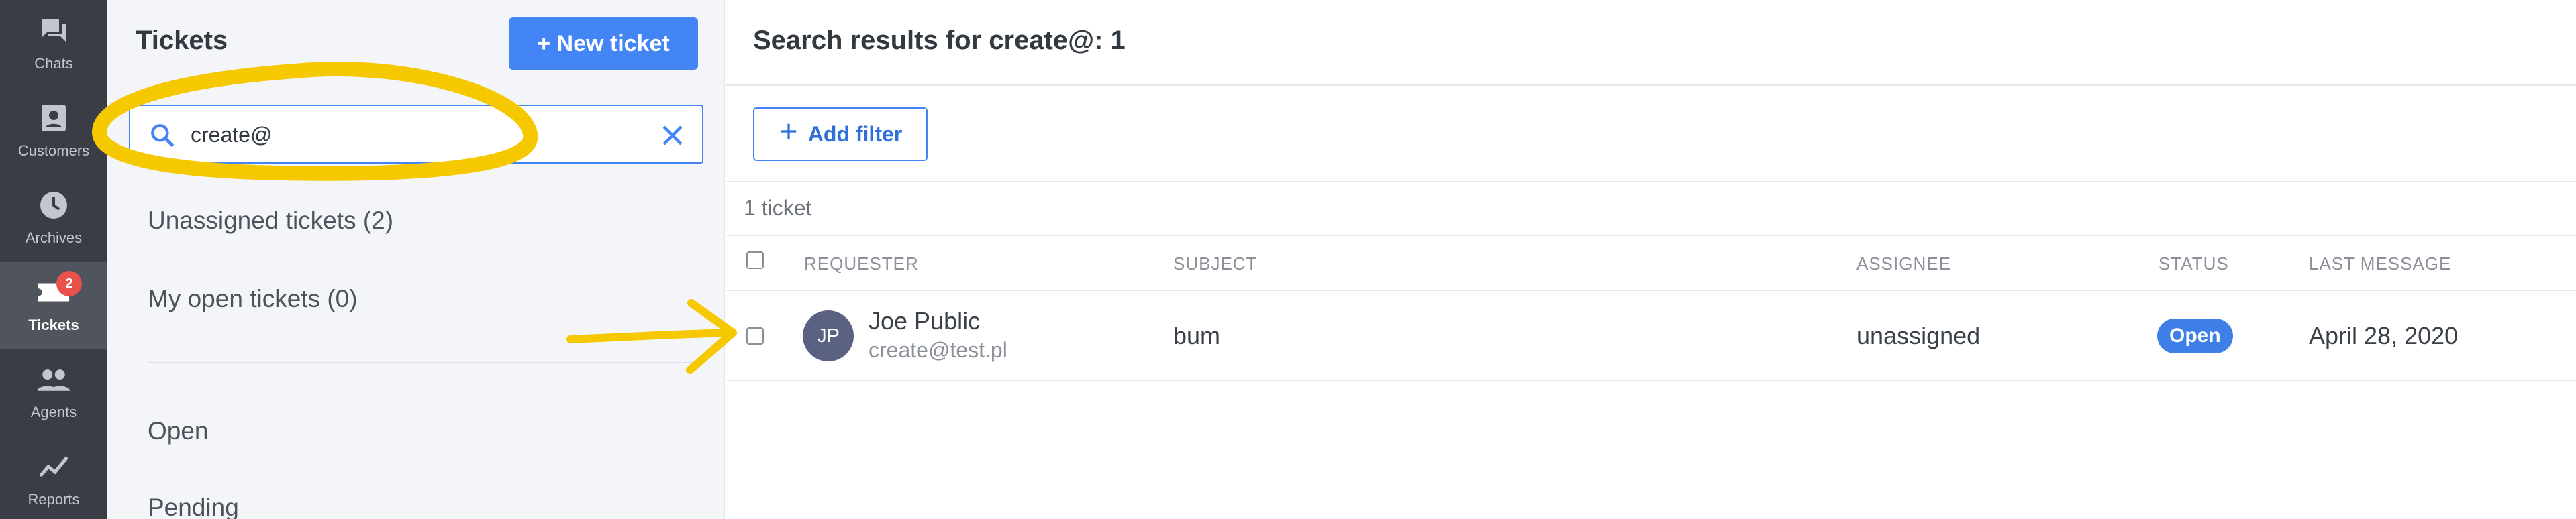 This screenshot has width=2576, height=519. Describe the element at coordinates (53, 31) in the screenshot. I see `chats-icon` at that location.